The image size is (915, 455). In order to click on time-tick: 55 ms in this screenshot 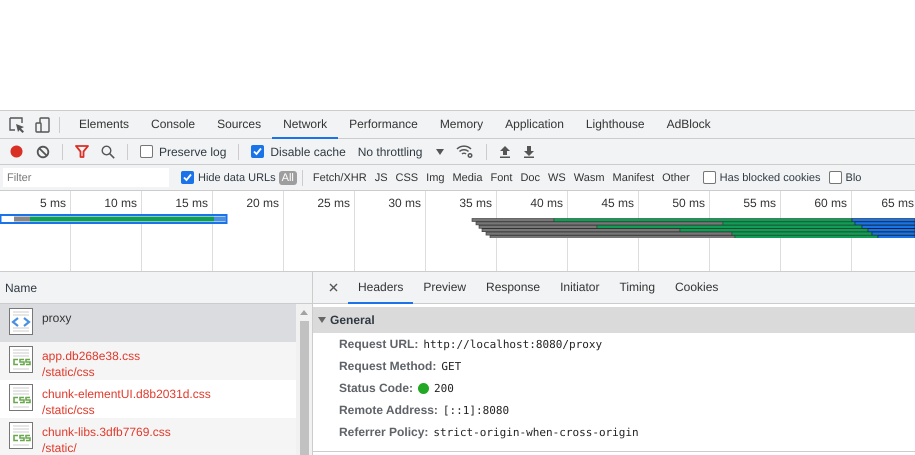, I will do `click(759, 203)`.